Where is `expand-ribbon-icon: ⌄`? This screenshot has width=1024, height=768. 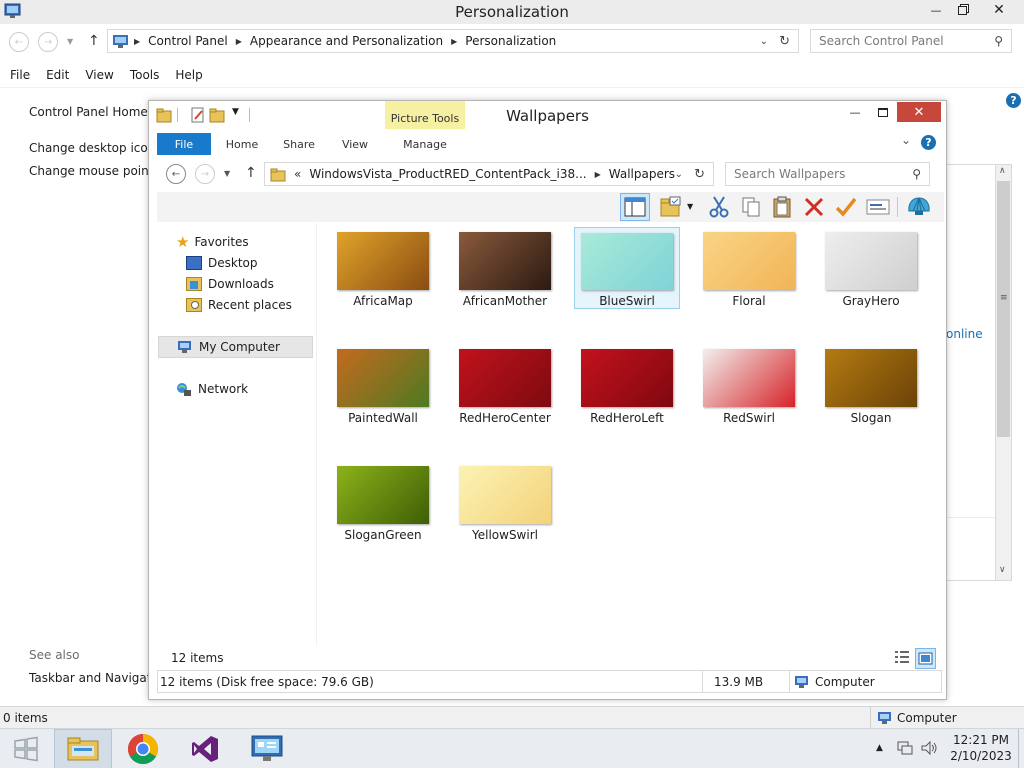
expand-ribbon-icon: ⌄ is located at coordinates (906, 140).